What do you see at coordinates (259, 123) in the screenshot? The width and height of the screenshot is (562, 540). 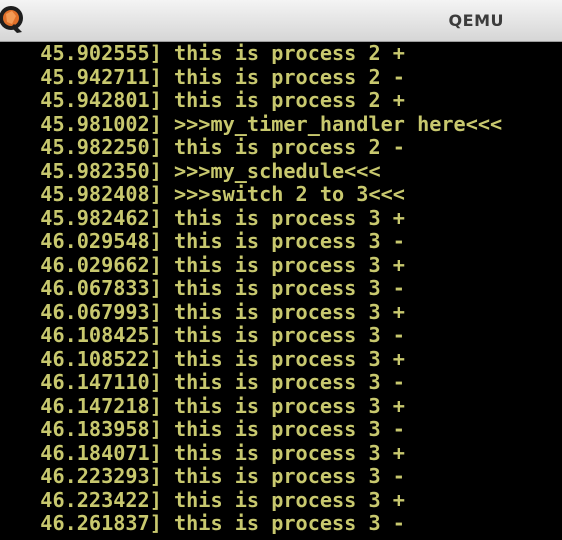 I see `console-line: 45.981002] >>>my_timer_handler here<<<` at bounding box center [259, 123].